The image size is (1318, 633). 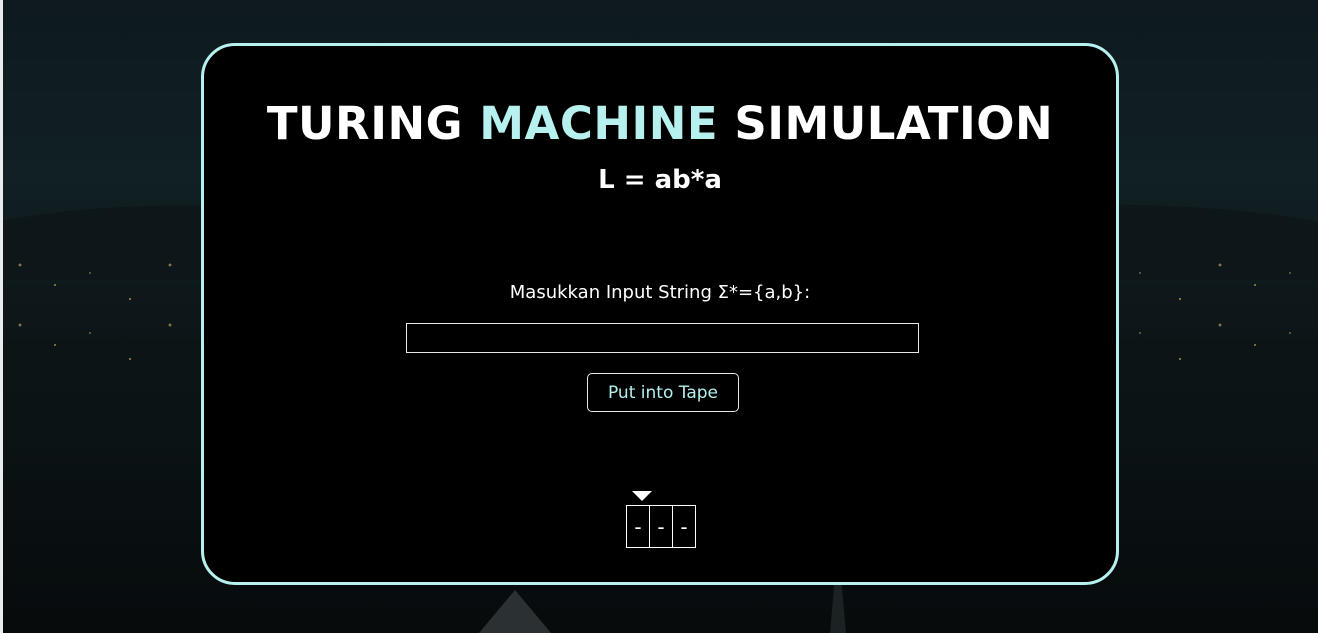 I want to click on tape: - - -, so click(x=661, y=527).